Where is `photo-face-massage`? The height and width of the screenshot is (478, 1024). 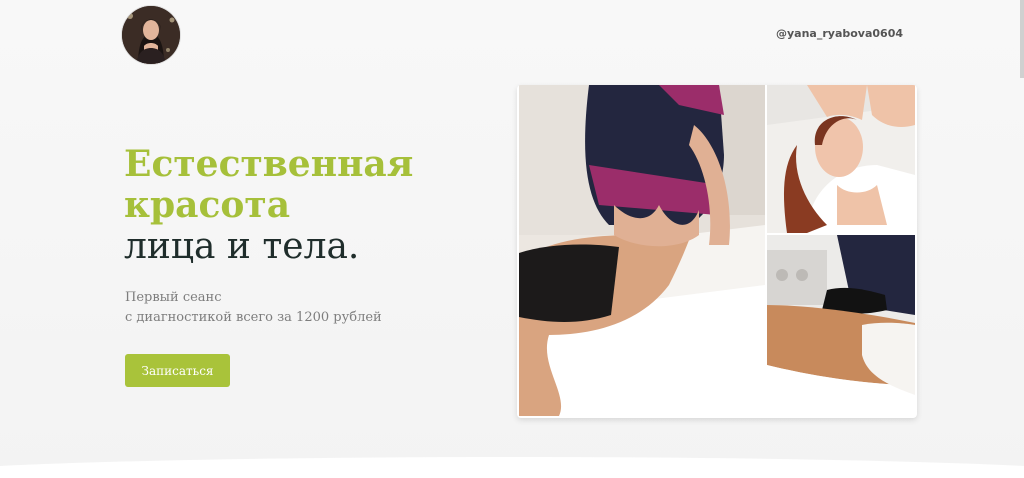 photo-face-massage is located at coordinates (841, 159).